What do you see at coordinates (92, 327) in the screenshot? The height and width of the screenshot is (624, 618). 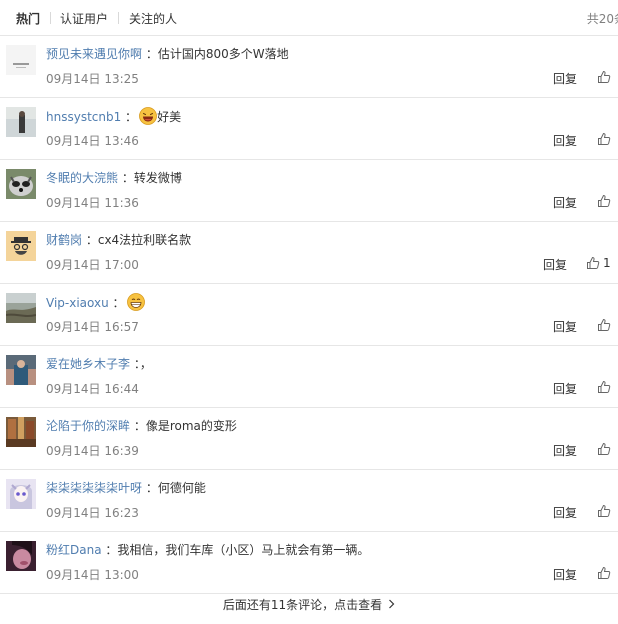 I see `comment-time: 09月14日 16:57` at bounding box center [92, 327].